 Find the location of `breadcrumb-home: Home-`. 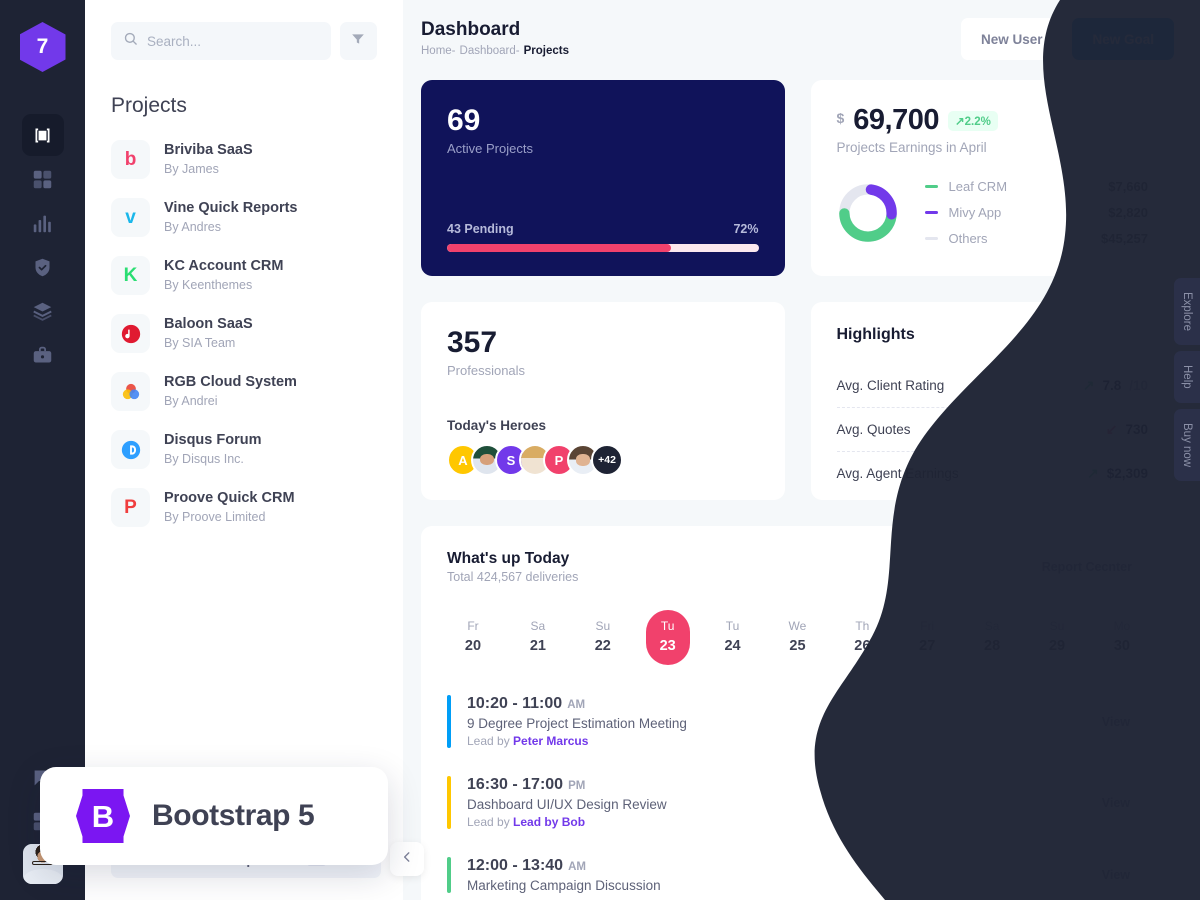

breadcrumb-home: Home- is located at coordinates (438, 51).